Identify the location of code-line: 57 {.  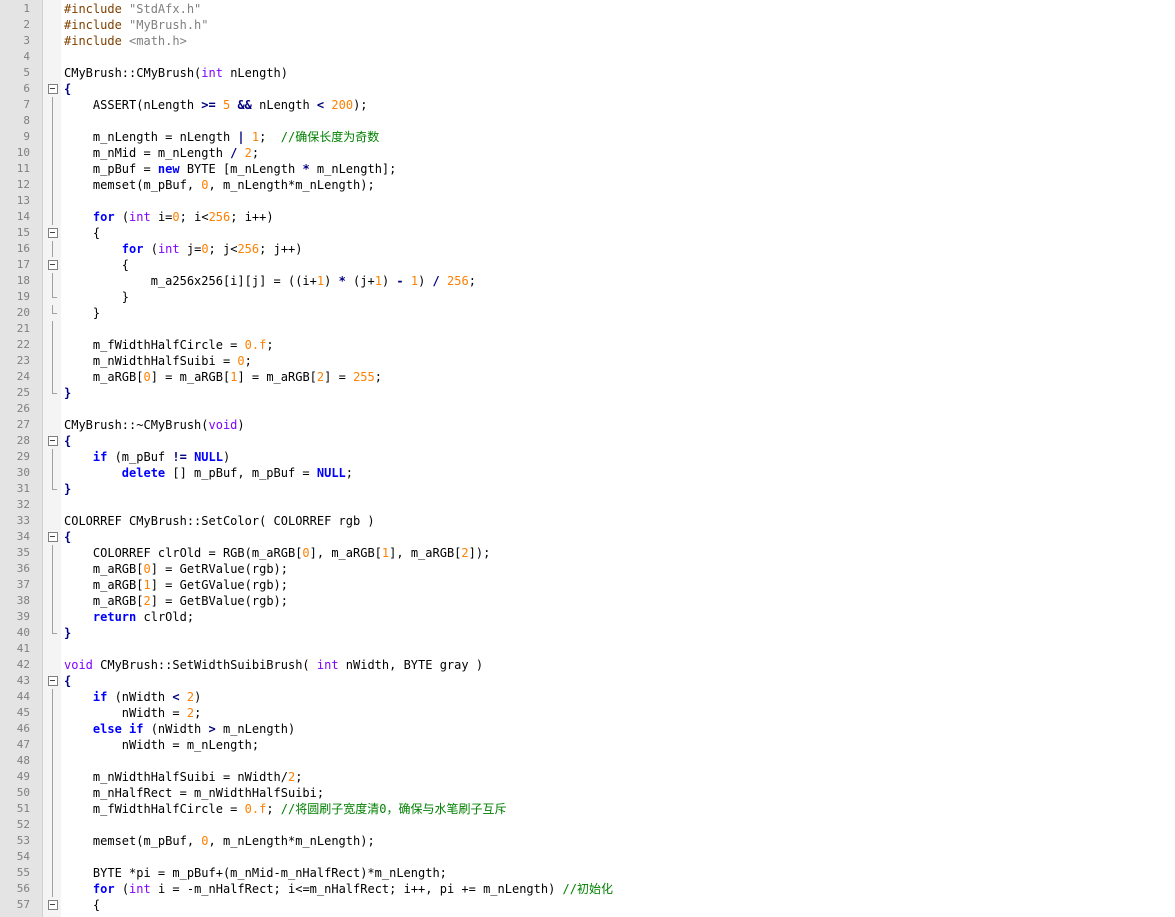
(587, 905).